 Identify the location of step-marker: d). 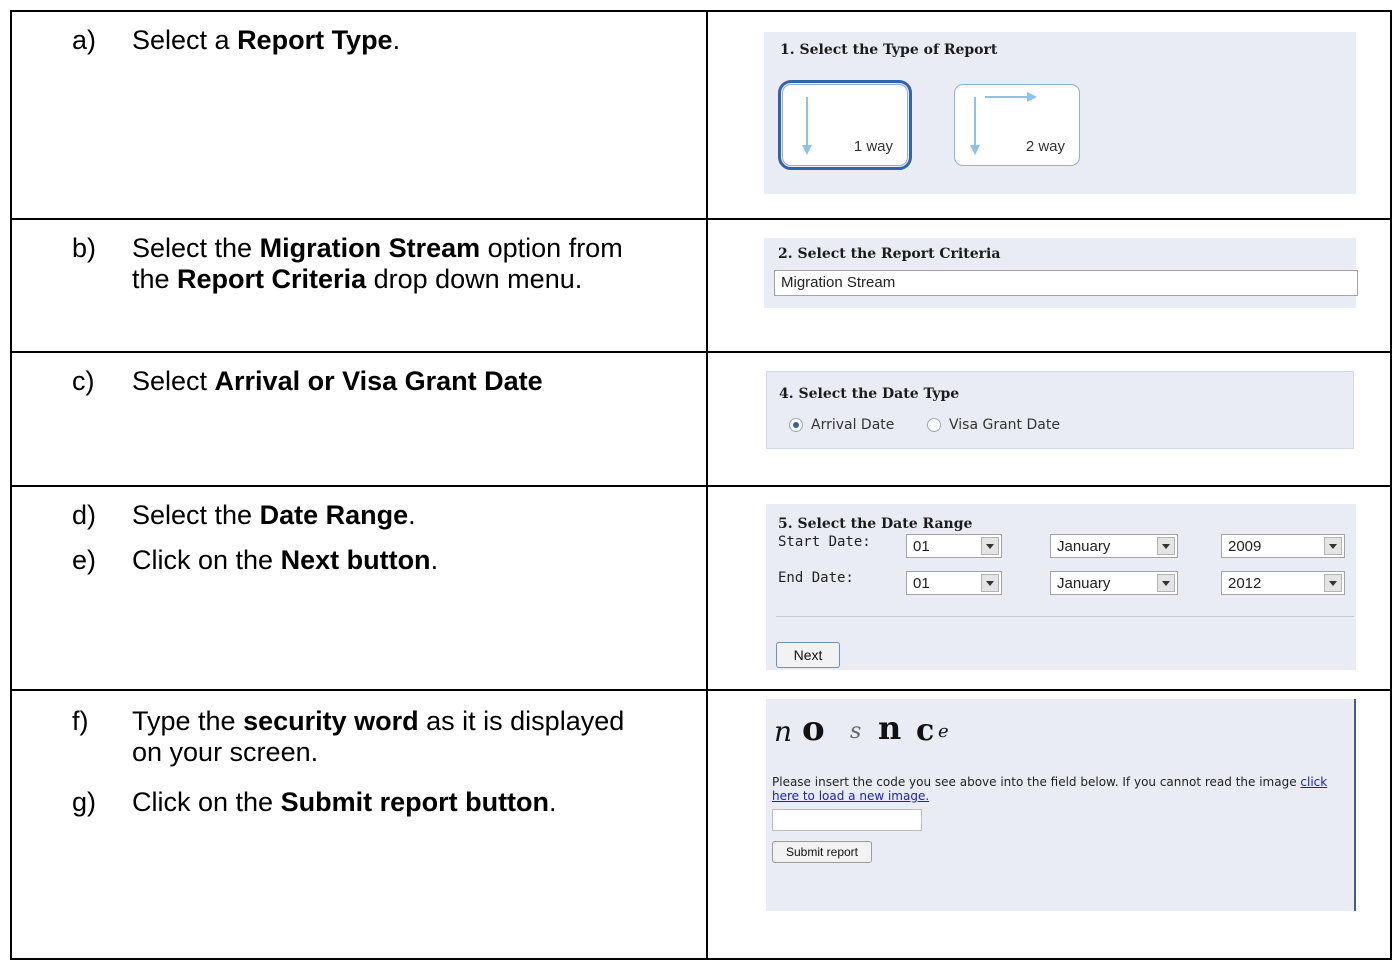
(84, 514).